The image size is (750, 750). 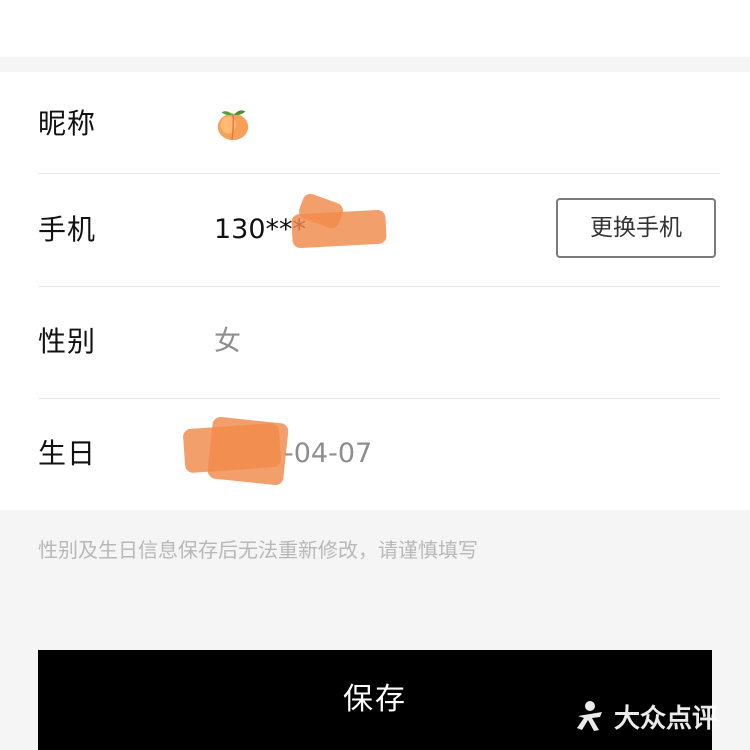 What do you see at coordinates (67, 229) in the screenshot?
I see `phone-label: 手机` at bounding box center [67, 229].